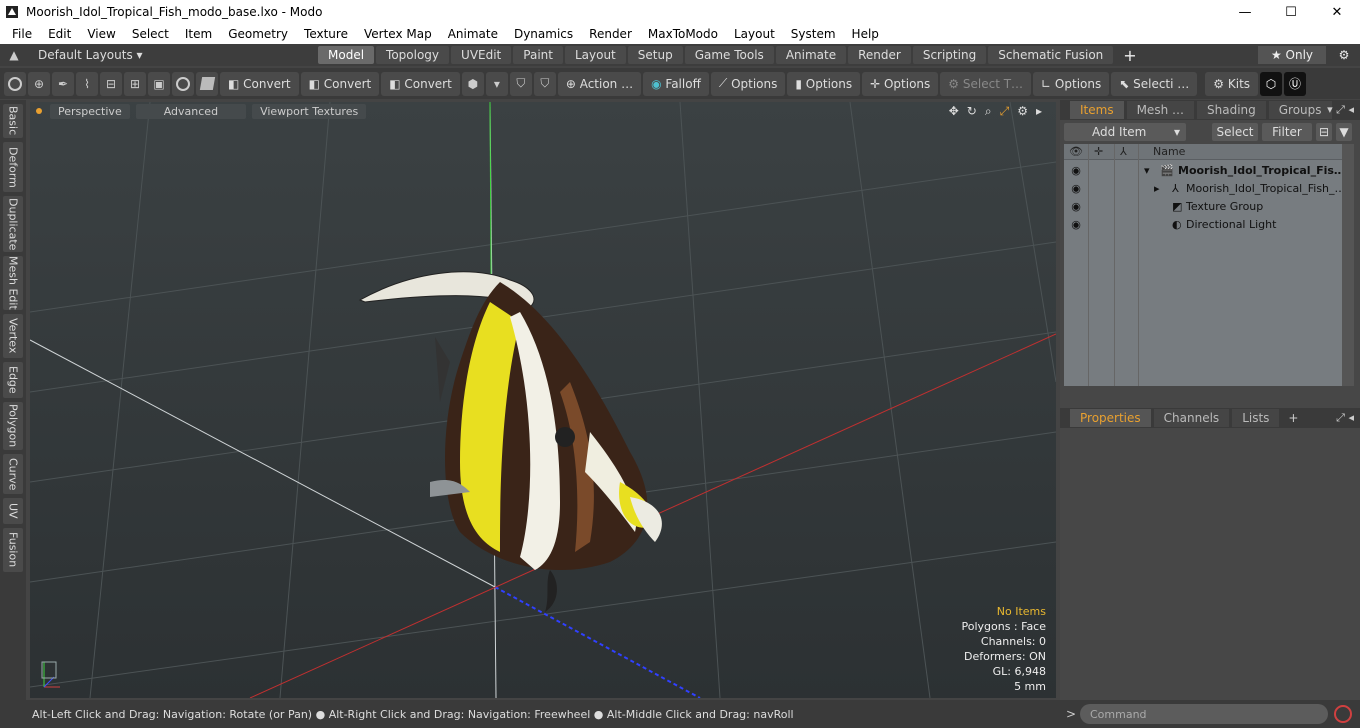  I want to click on tab-layout: Layout, so click(595, 55).